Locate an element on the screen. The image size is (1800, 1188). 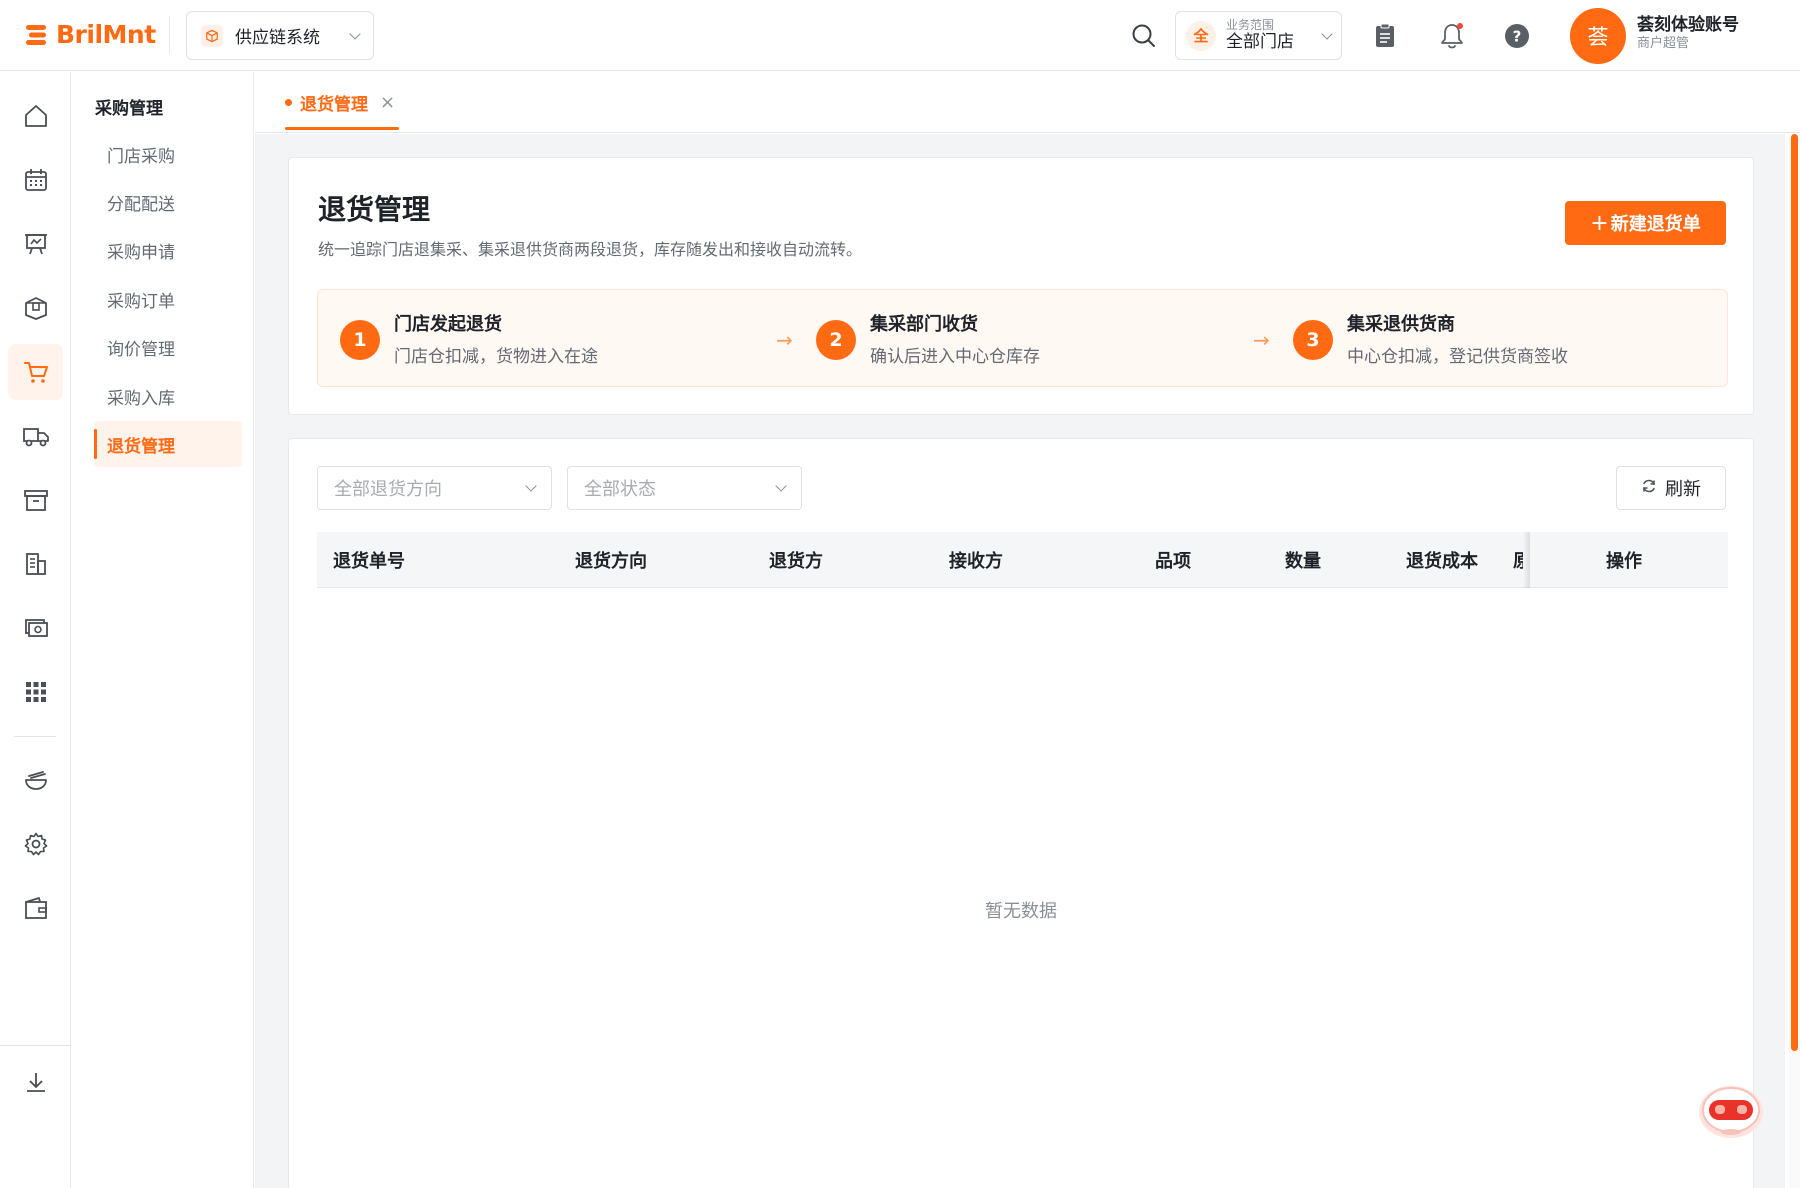
apps-grid-icon is located at coordinates (35, 692).